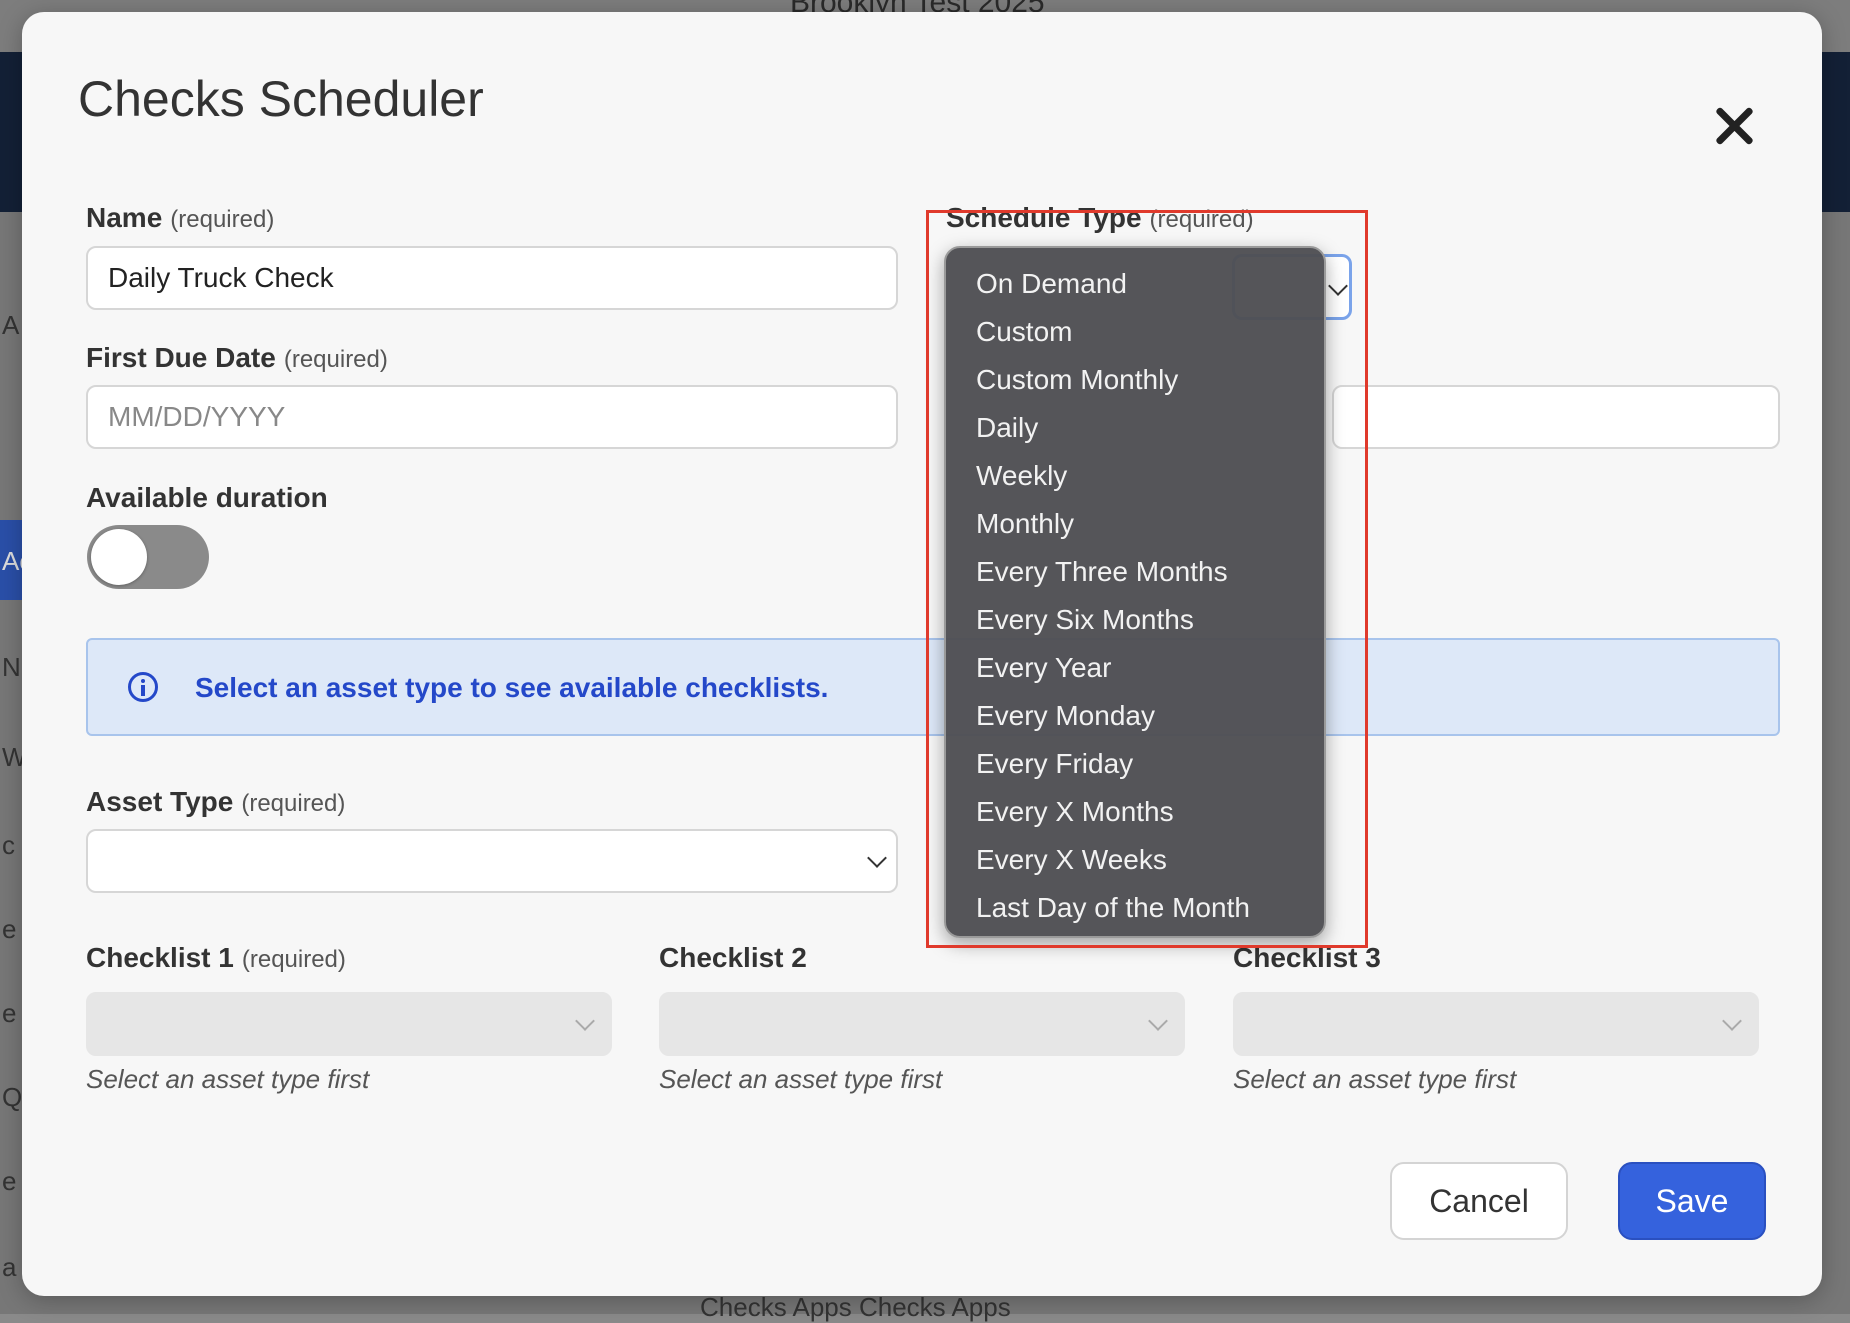 This screenshot has height=1323, width=1850. I want to click on close-icon, so click(1734, 126).